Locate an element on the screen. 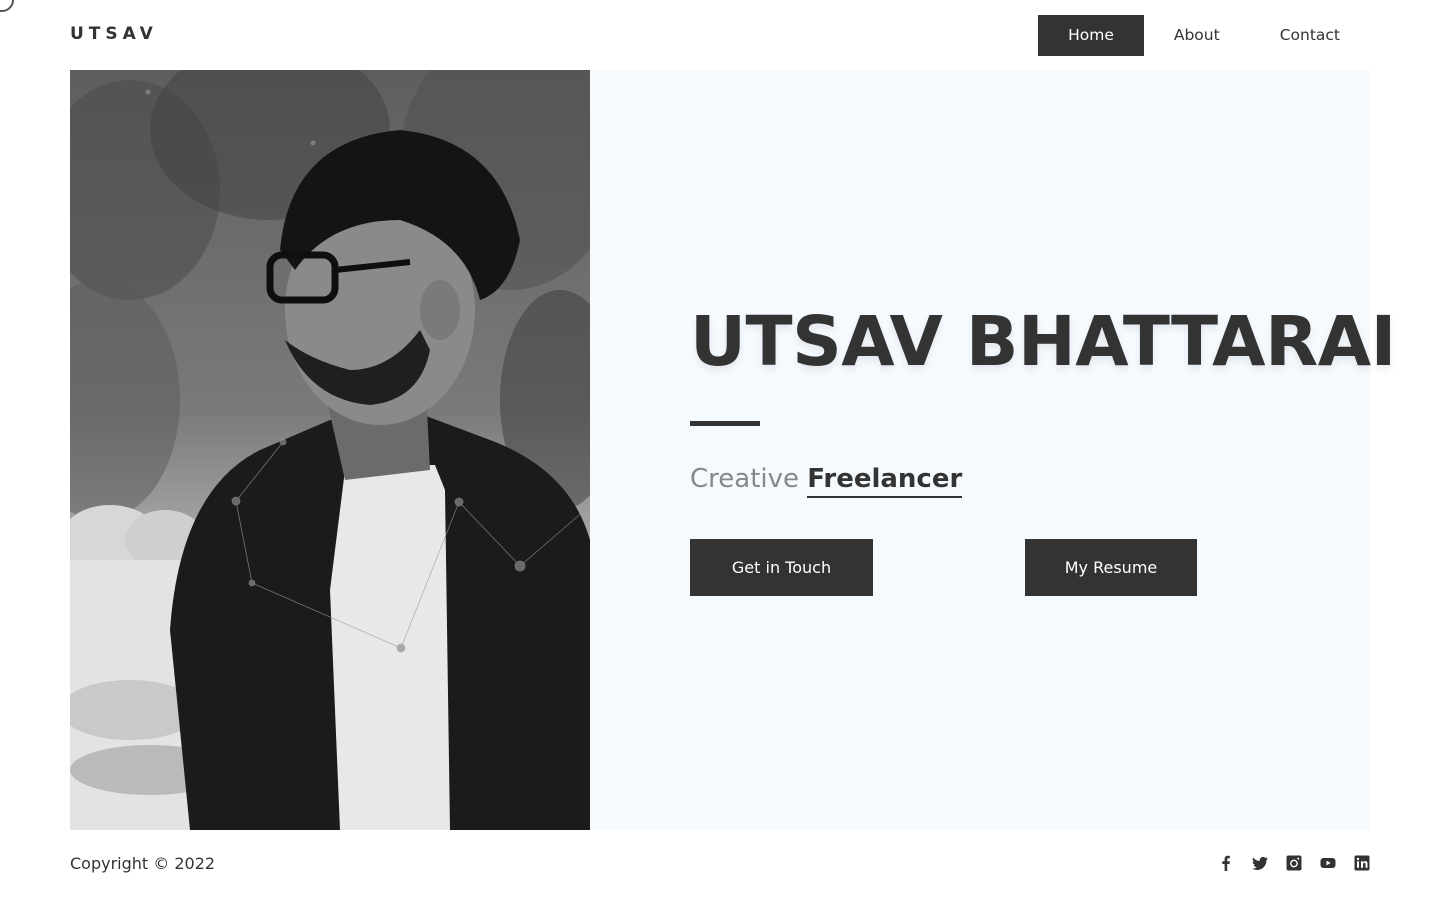 This screenshot has width=1440, height=900. youtube-icon is located at coordinates (1328, 863).